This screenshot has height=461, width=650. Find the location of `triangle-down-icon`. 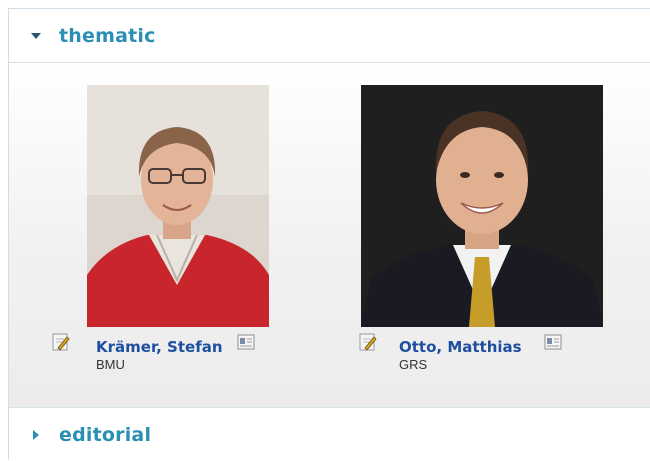

triangle-down-icon is located at coordinates (36, 36).